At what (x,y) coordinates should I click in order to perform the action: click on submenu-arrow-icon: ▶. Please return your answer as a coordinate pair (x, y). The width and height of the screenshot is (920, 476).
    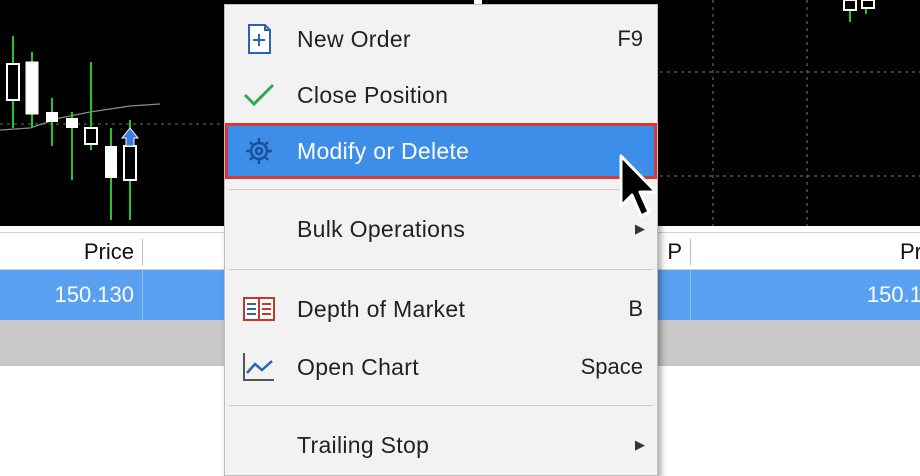
    Looking at the image, I should click on (640, 444).